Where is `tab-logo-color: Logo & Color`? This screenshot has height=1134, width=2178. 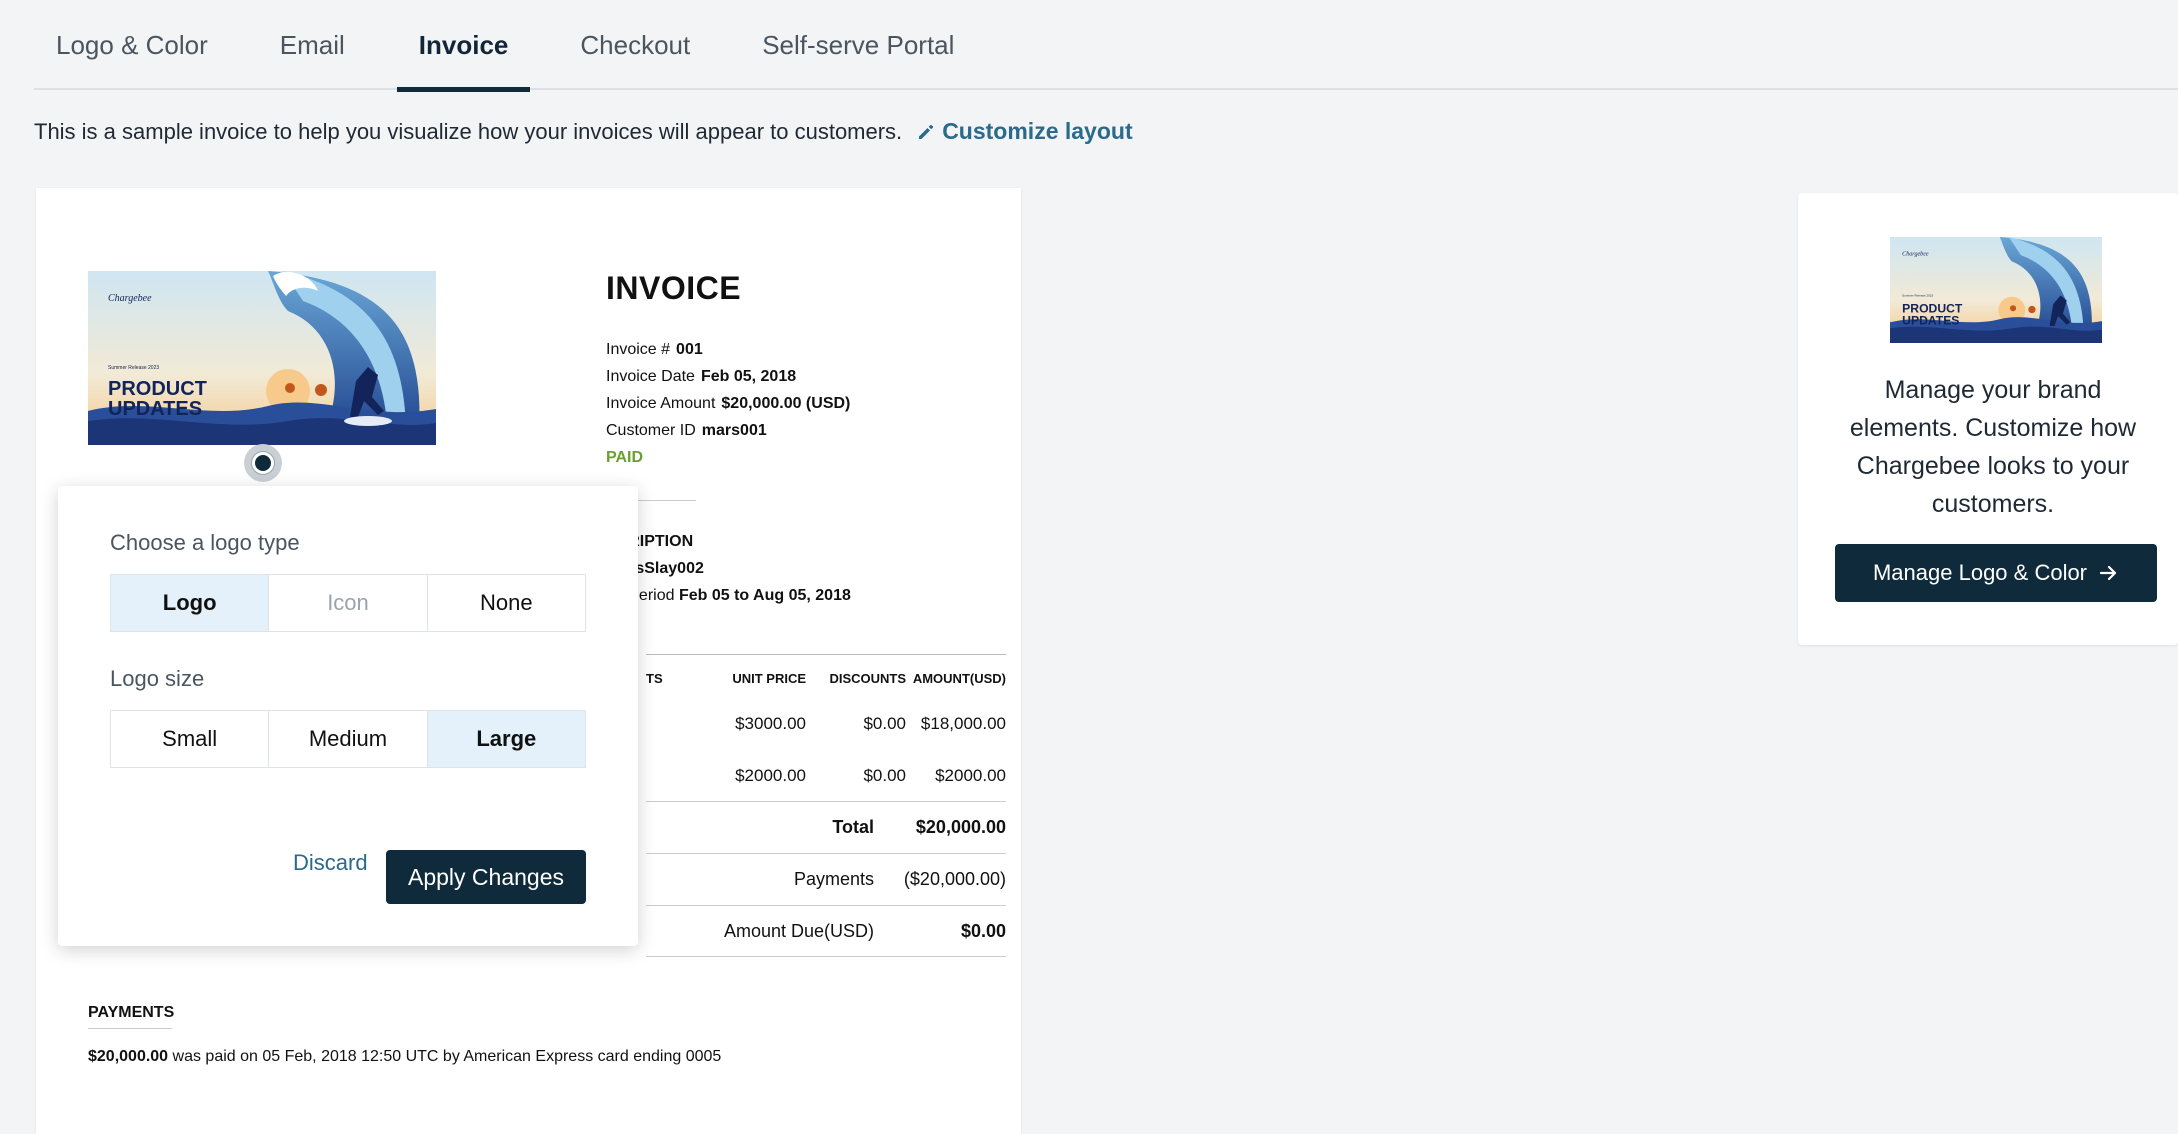 tab-logo-color: Logo & Color is located at coordinates (132, 45).